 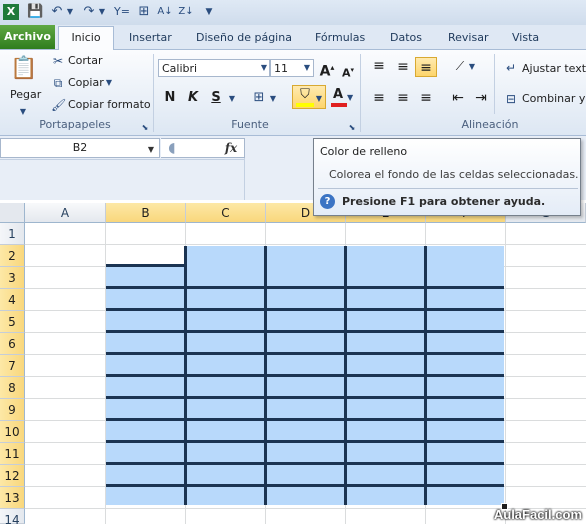 I want to click on merge-center-button: Combinar y c, so click(x=554, y=98).